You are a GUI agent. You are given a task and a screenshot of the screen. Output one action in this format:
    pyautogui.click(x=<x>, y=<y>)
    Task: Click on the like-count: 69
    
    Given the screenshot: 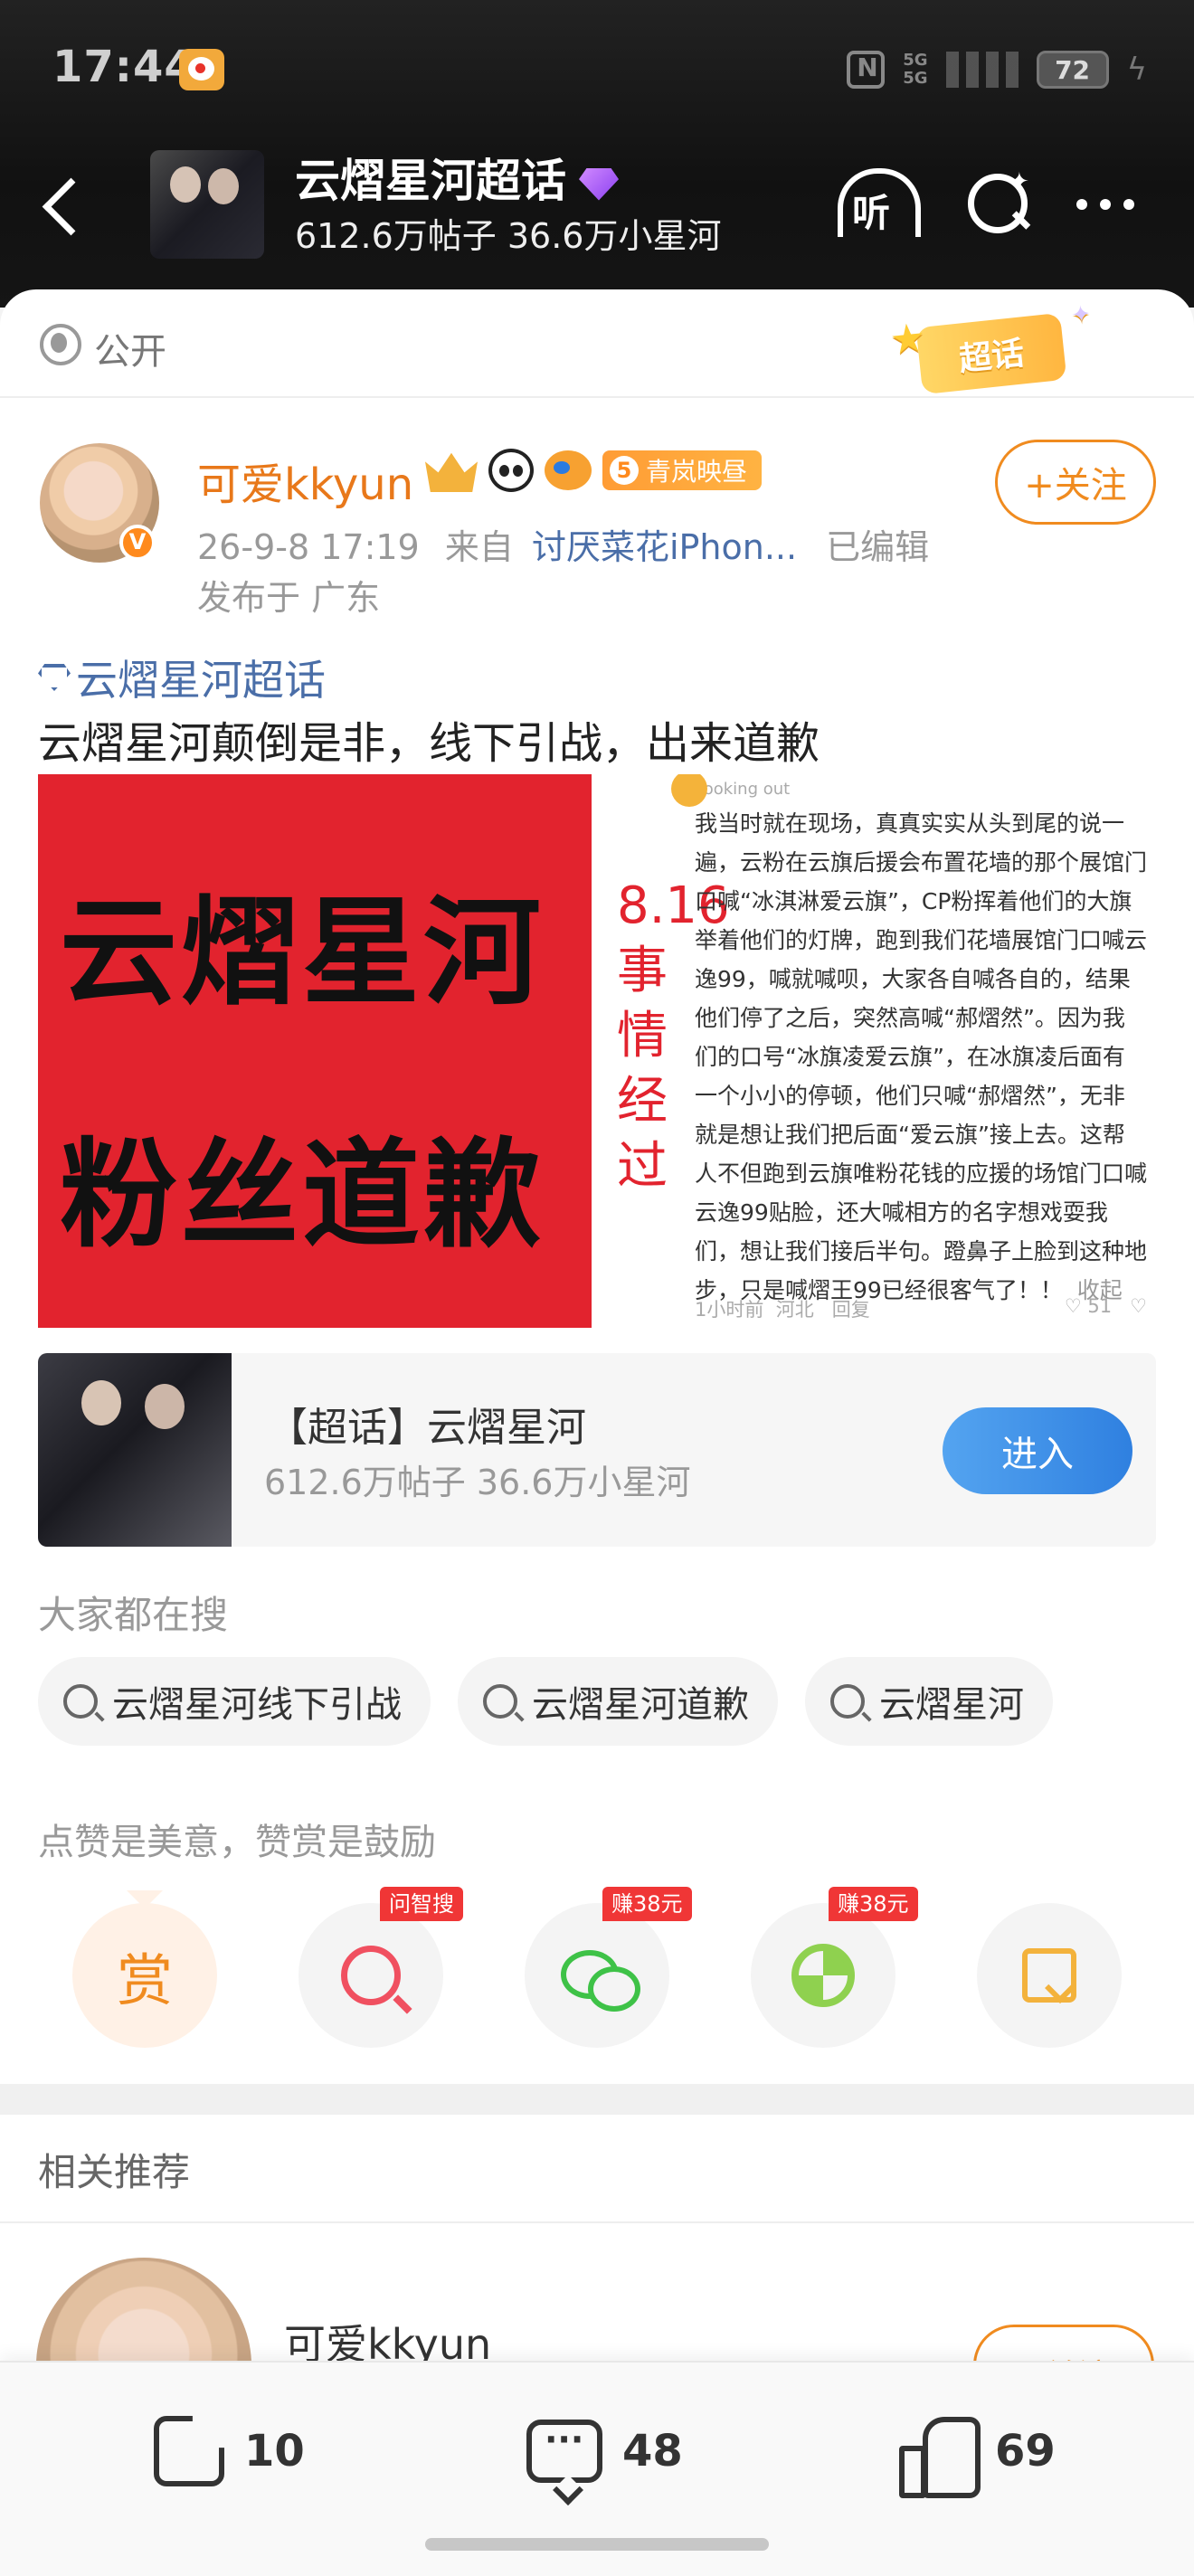 What is the action you would take?
    pyautogui.click(x=1025, y=2451)
    